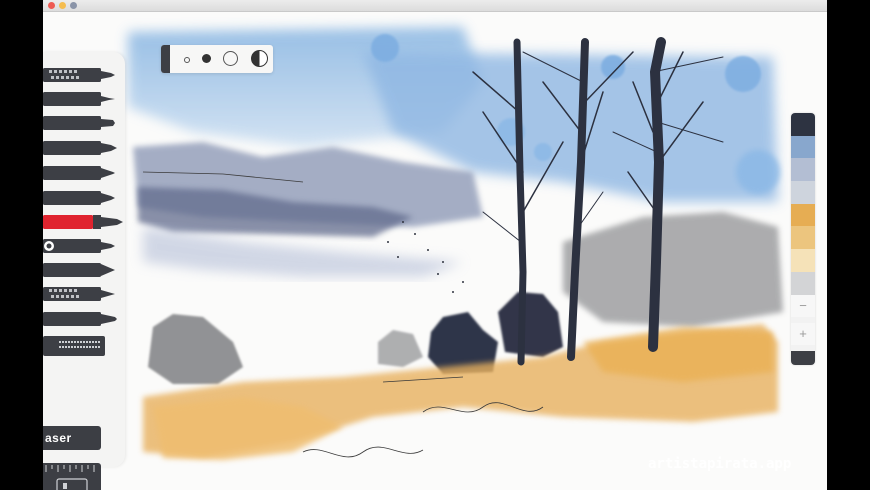  I want to click on fountain-marker-icon, so click(80, 148).